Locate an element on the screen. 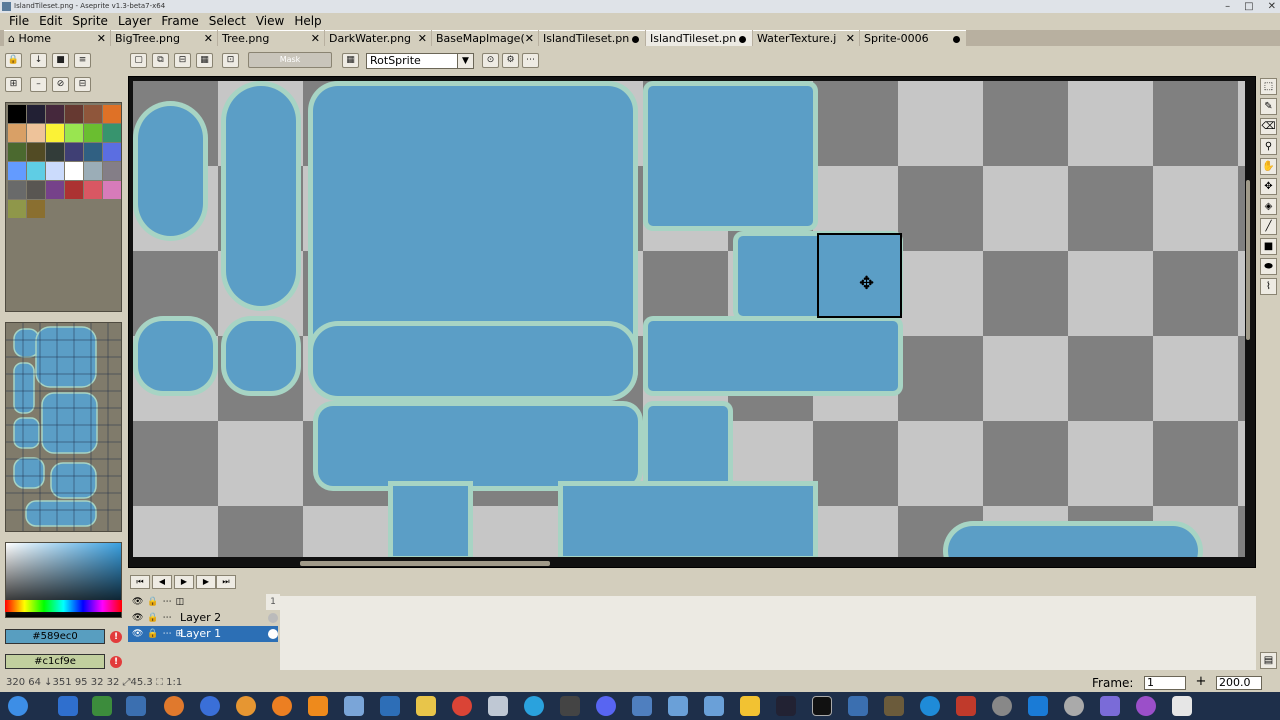 Image resolution: width=1280 pixels, height=720 pixels. minimize-button: – is located at coordinates (1227, 6).